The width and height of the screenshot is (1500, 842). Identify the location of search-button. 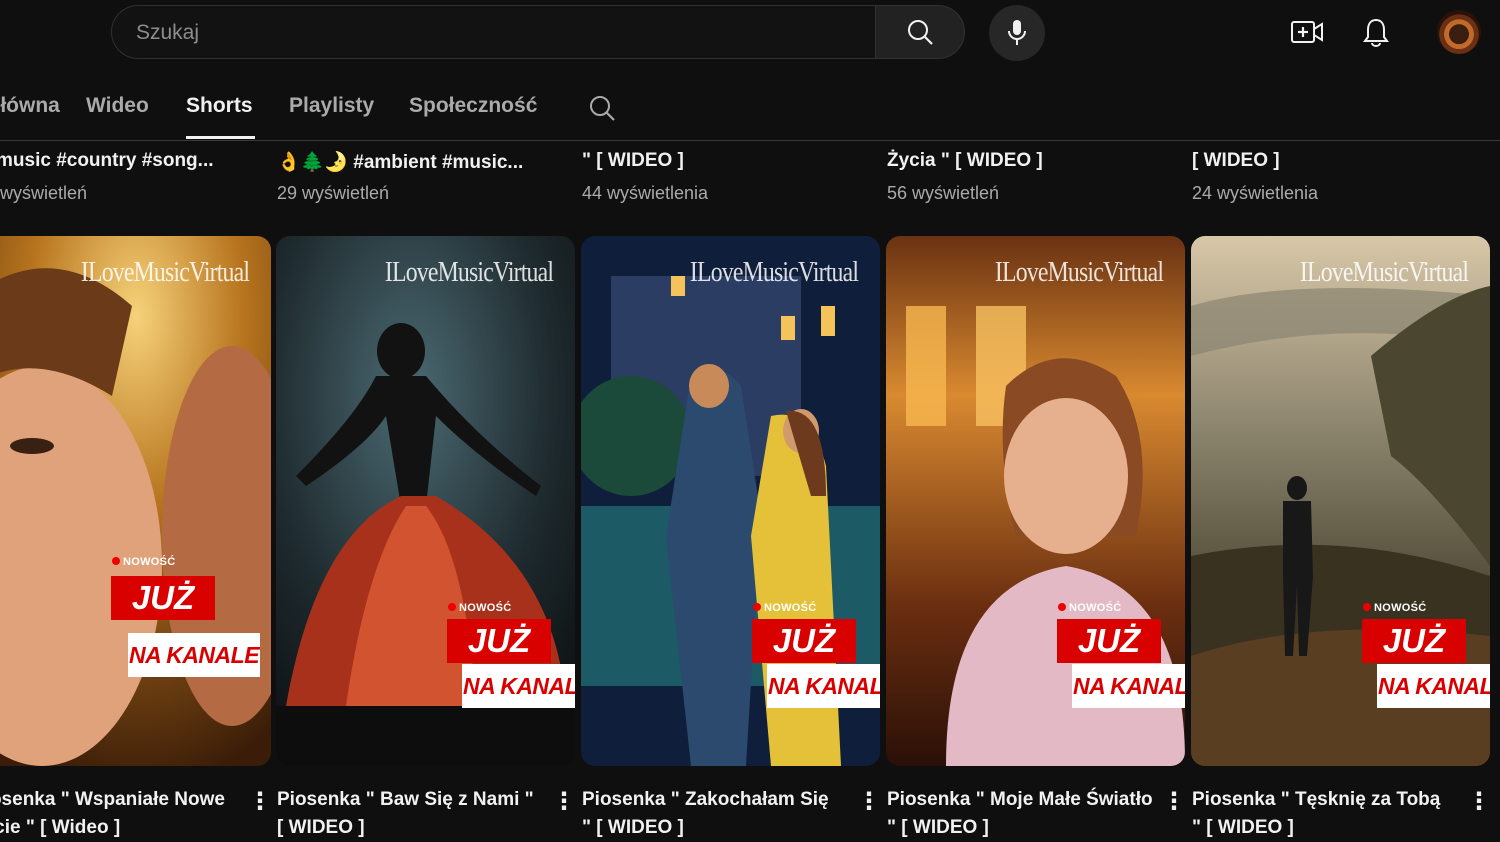
(920, 32).